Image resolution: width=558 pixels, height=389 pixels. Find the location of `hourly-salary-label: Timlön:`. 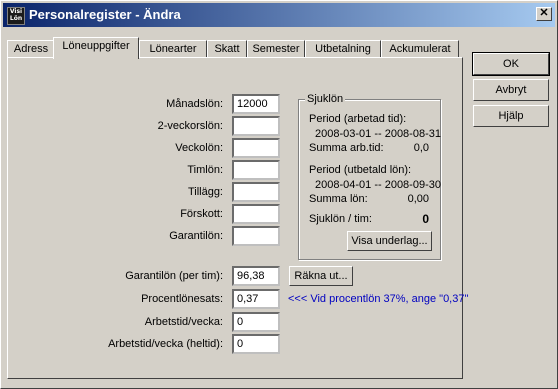

hourly-salary-label: Timlön: is located at coordinates (205, 170).